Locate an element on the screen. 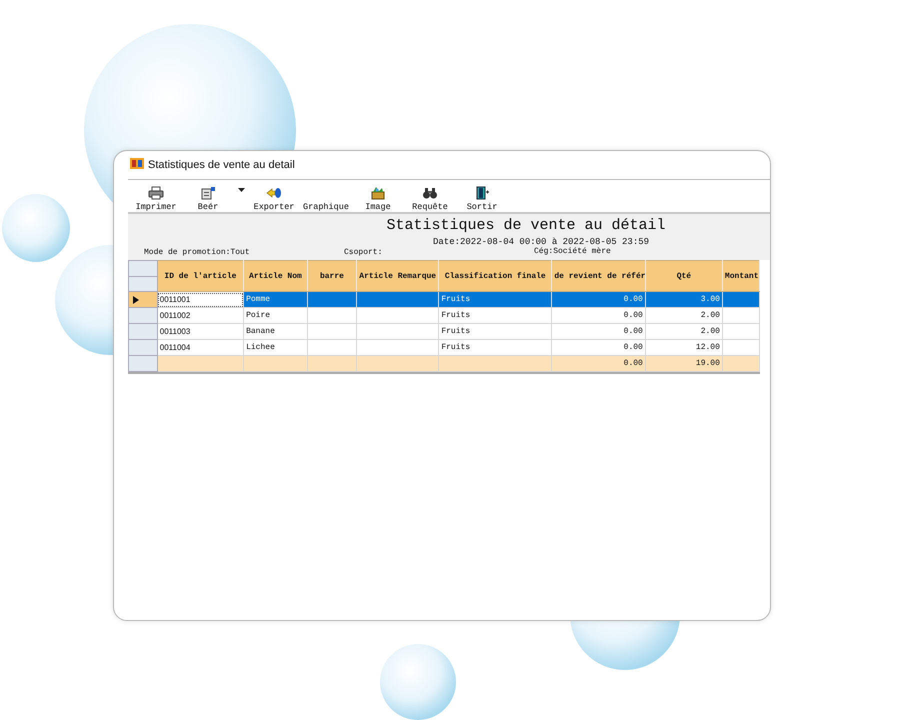 This screenshot has width=900, height=720. table-cell: 0011002 is located at coordinates (200, 316).